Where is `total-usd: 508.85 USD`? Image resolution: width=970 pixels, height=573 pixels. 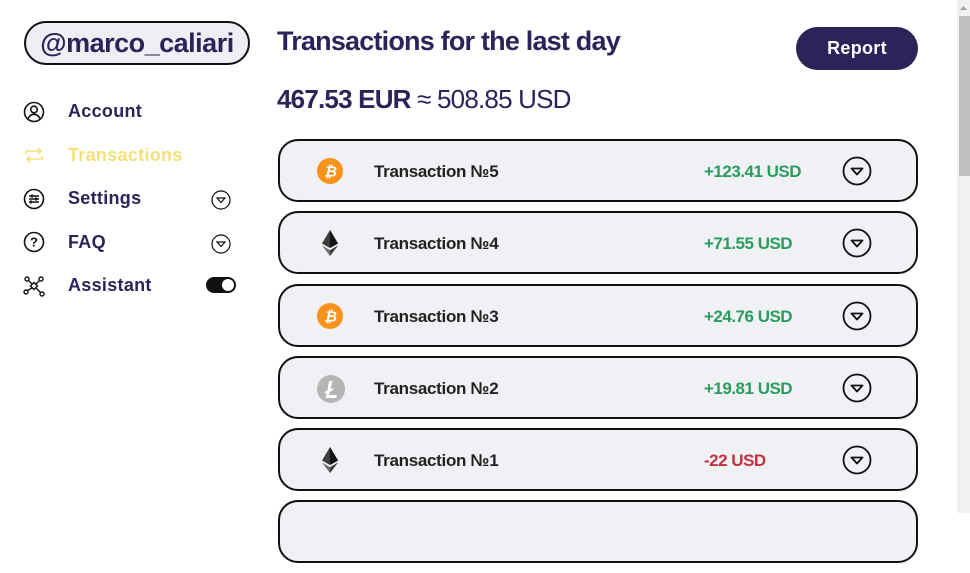 total-usd: 508.85 USD is located at coordinates (504, 99).